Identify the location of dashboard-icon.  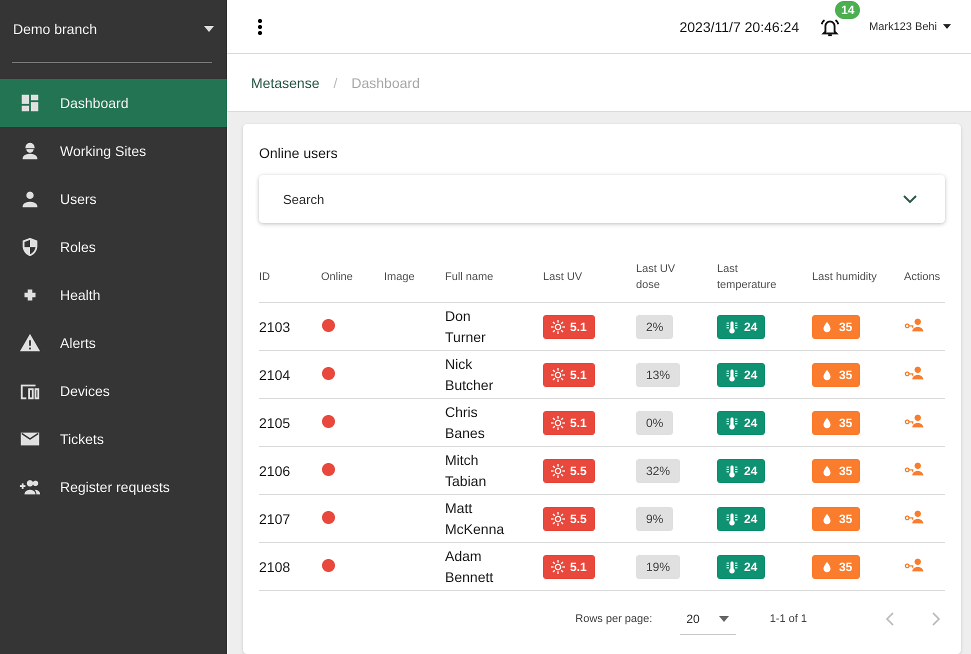
(30, 103).